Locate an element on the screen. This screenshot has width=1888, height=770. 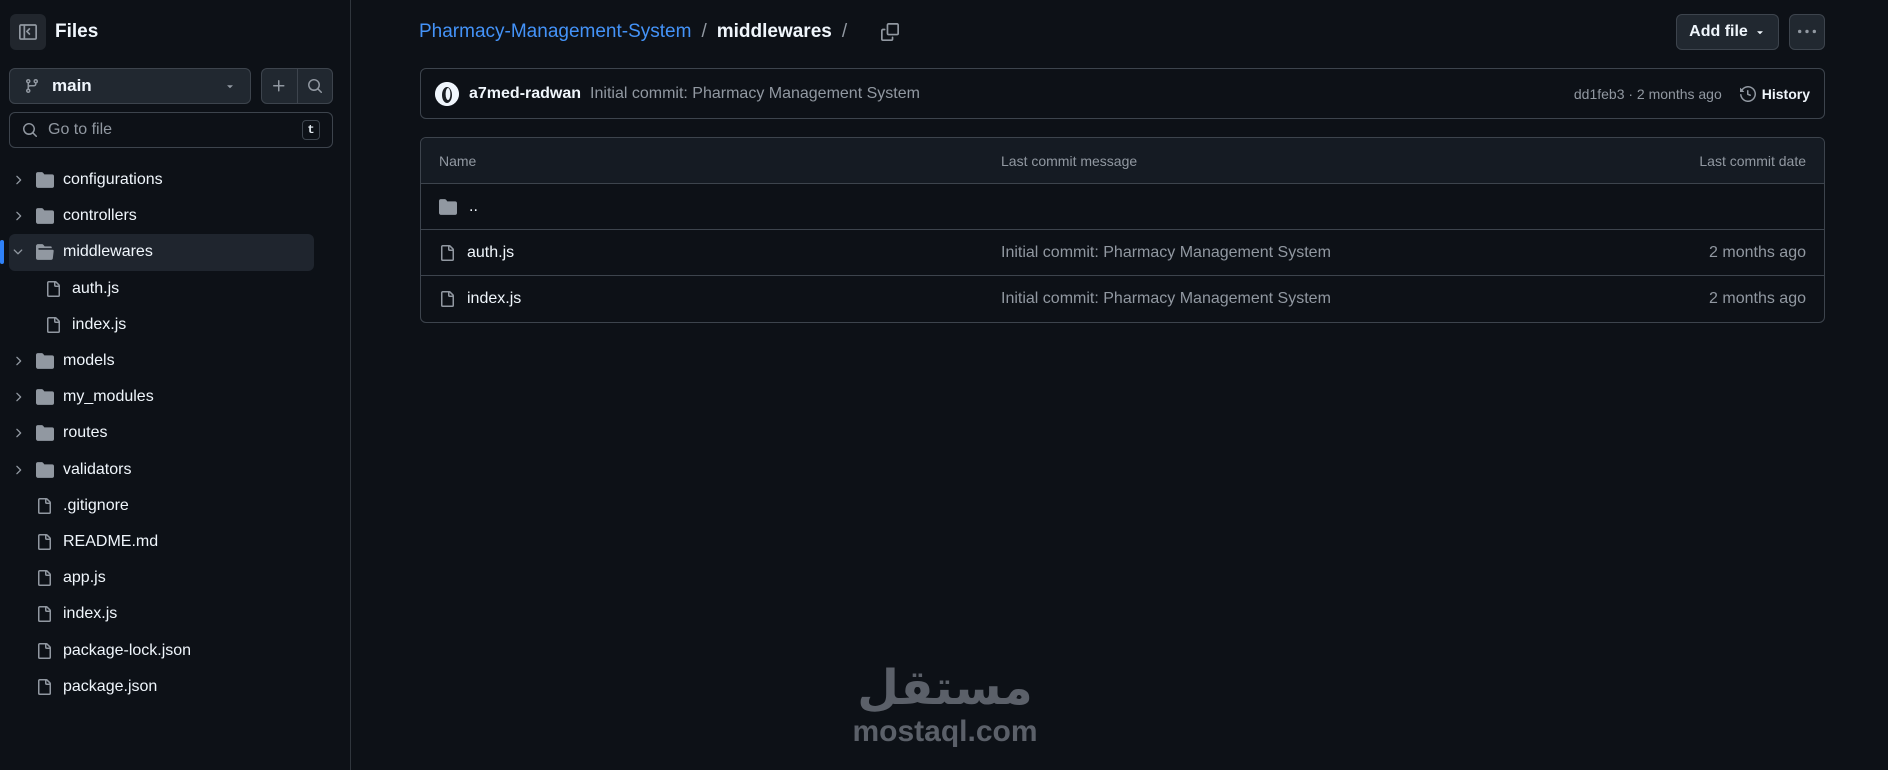
breadcrumb-current-folder: middlewares is located at coordinates (774, 31).